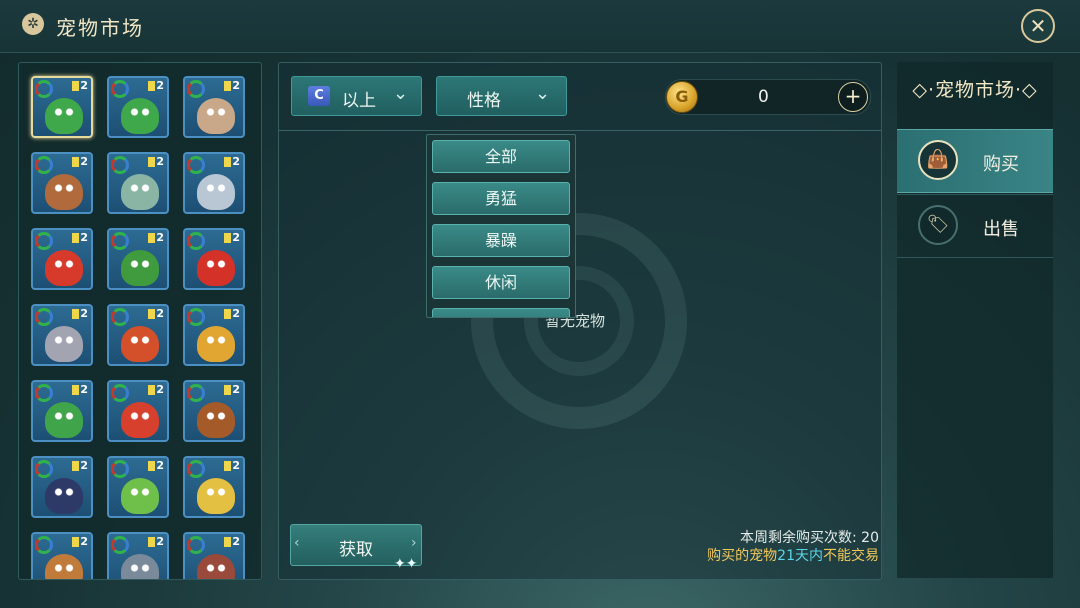 The image size is (1080, 608). I want to click on nature-filter-dropdown: 性格 ⌄, so click(501, 96).